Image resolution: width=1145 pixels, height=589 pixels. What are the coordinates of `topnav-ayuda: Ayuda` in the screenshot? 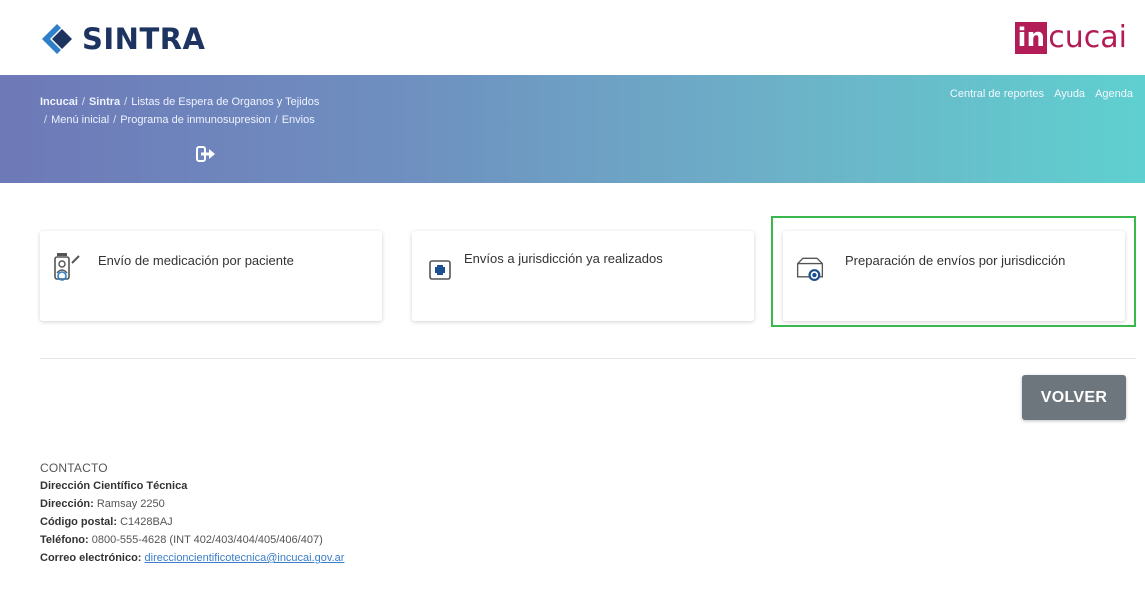 It's located at (1069, 94).